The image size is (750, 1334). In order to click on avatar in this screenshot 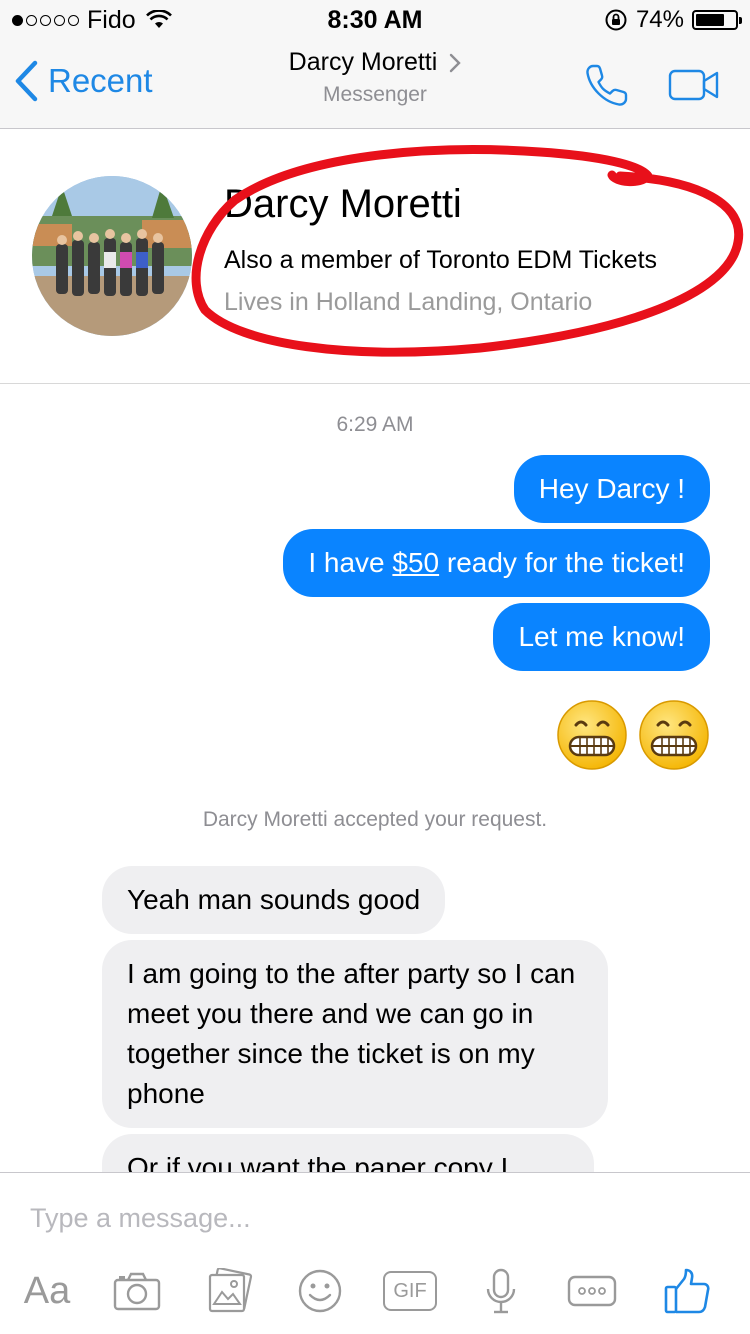, I will do `click(112, 256)`.